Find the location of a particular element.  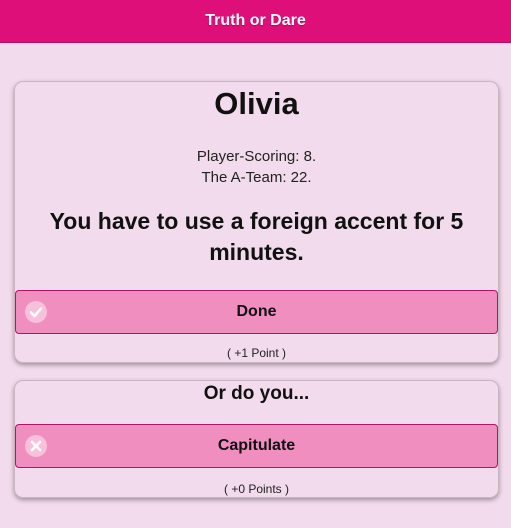

app-header: Truth or Dare is located at coordinates (255, 21).